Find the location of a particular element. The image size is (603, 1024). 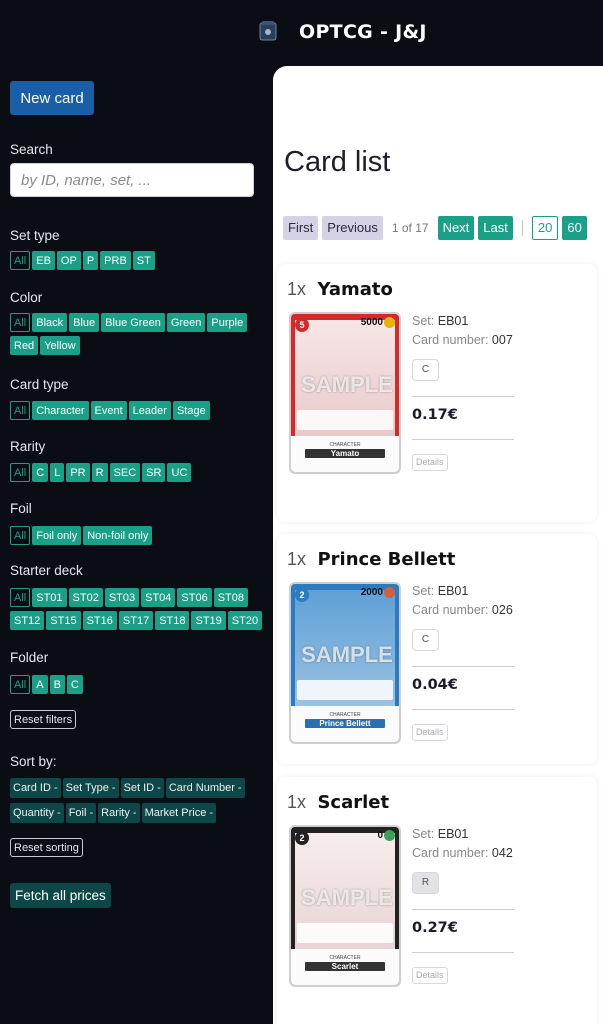

chip-stage: Stage is located at coordinates (191, 410).